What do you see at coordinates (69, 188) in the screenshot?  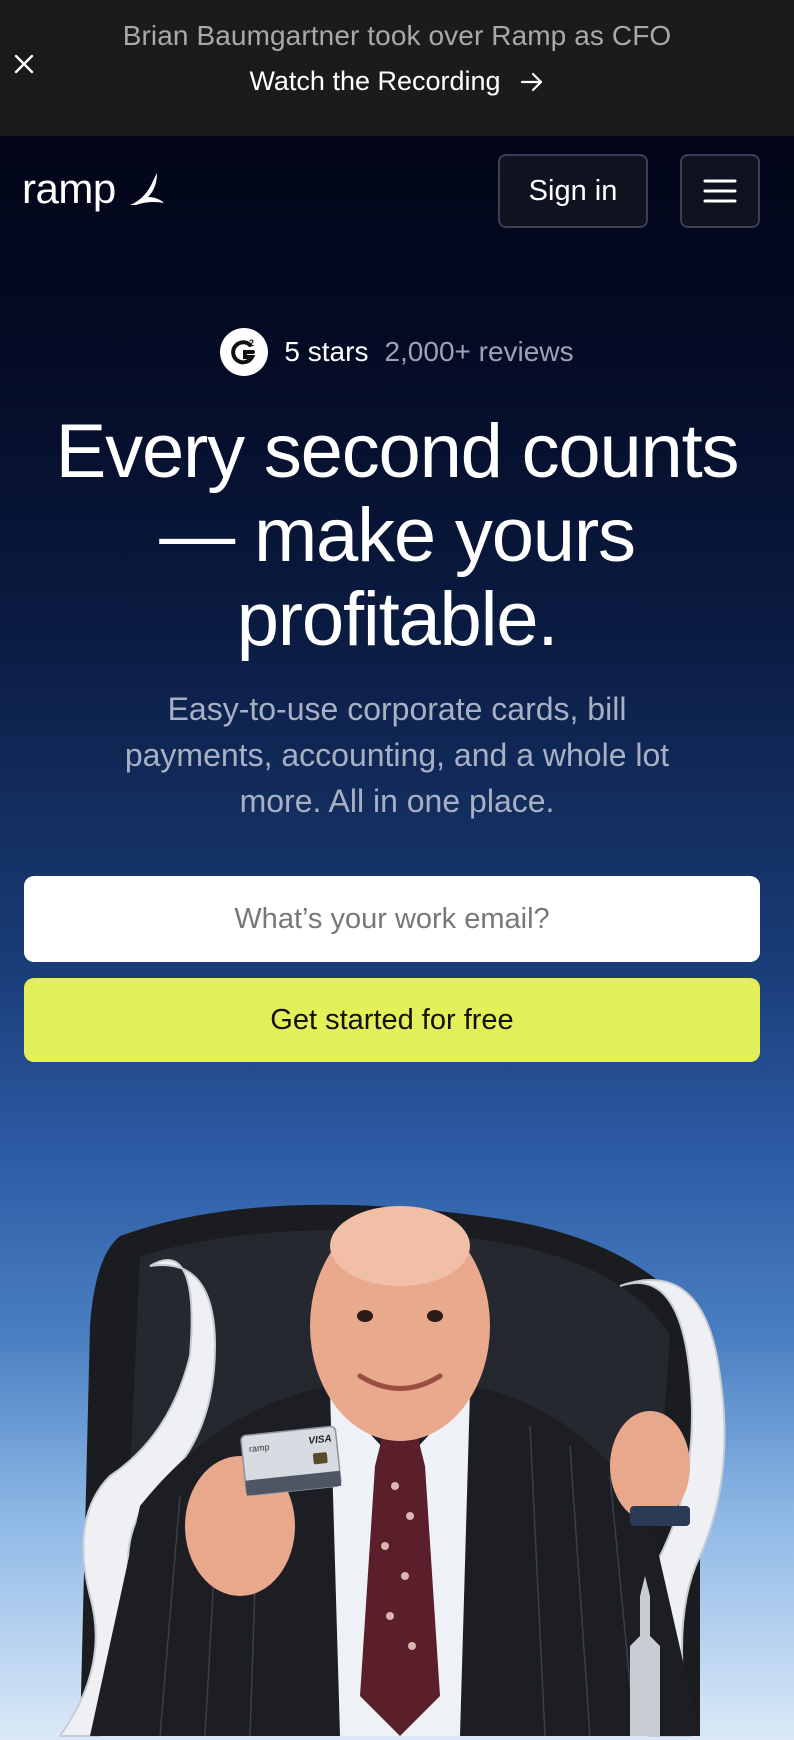 I see `logo-wordmark: ramp` at bounding box center [69, 188].